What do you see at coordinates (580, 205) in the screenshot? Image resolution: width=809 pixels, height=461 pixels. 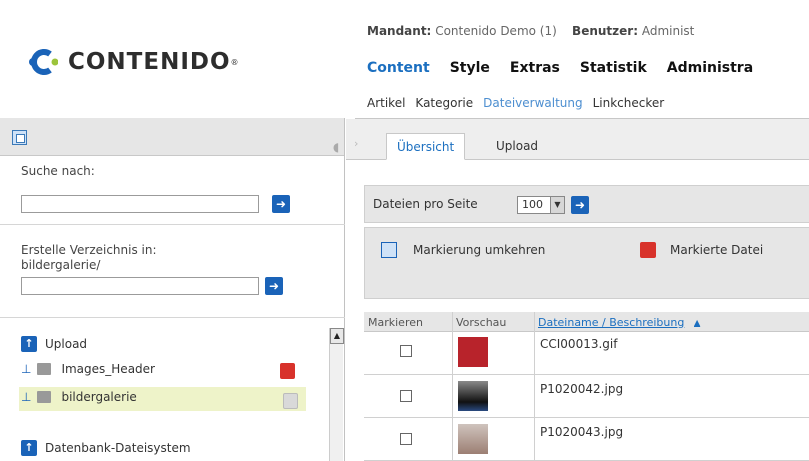 I see `per-page-submit-arrow-icon: ➜` at bounding box center [580, 205].